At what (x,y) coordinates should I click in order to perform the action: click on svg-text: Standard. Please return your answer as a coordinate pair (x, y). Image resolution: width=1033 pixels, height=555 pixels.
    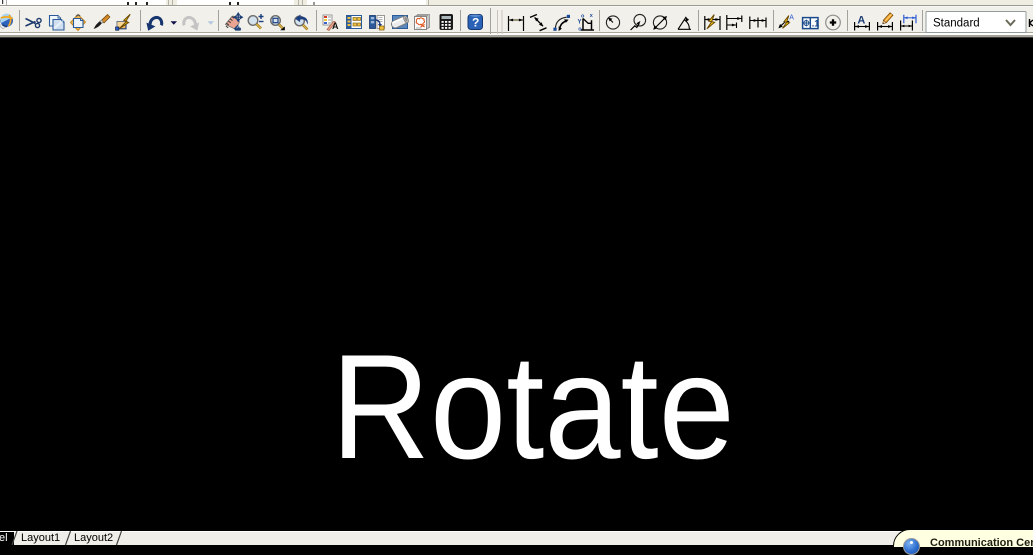
    Looking at the image, I should click on (956, 24).